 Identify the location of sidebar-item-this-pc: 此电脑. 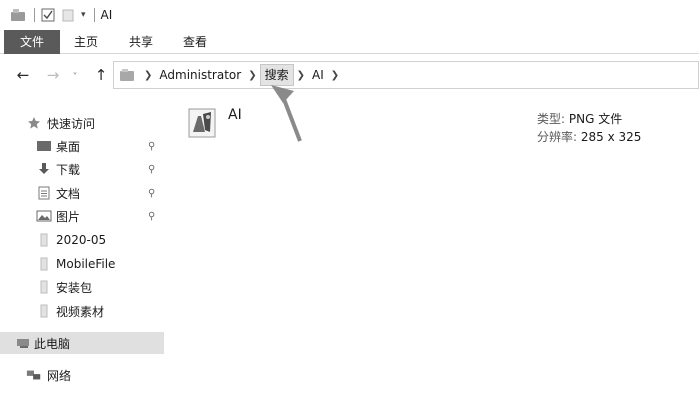
(82, 343).